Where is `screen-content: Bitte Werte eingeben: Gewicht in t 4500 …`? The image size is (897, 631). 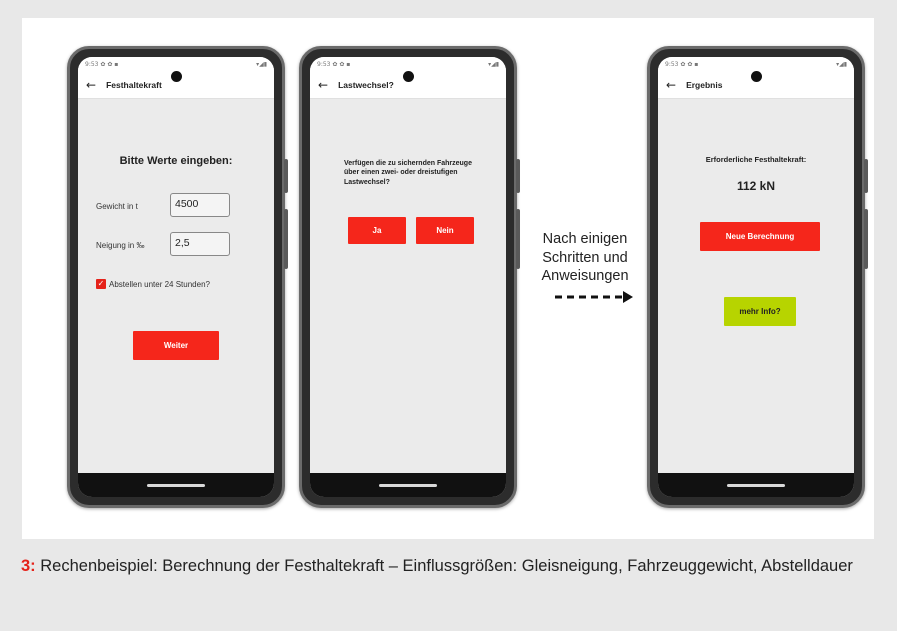 screen-content: Bitte Werte eingeben: Gewicht in t 4500 … is located at coordinates (176, 286).